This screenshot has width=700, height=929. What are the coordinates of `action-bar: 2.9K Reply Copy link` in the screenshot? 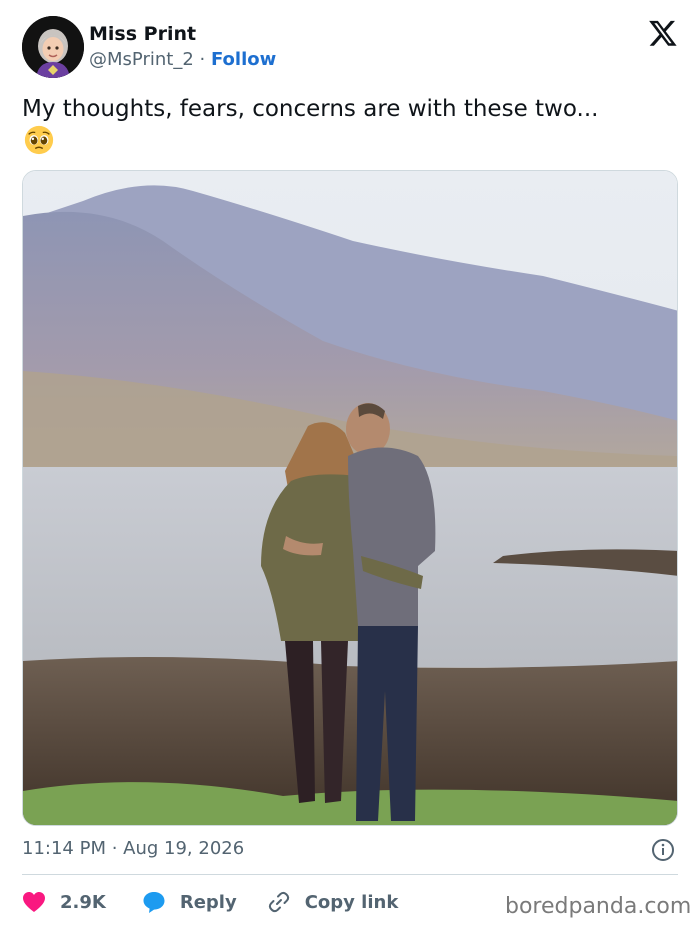 It's located at (210, 902).